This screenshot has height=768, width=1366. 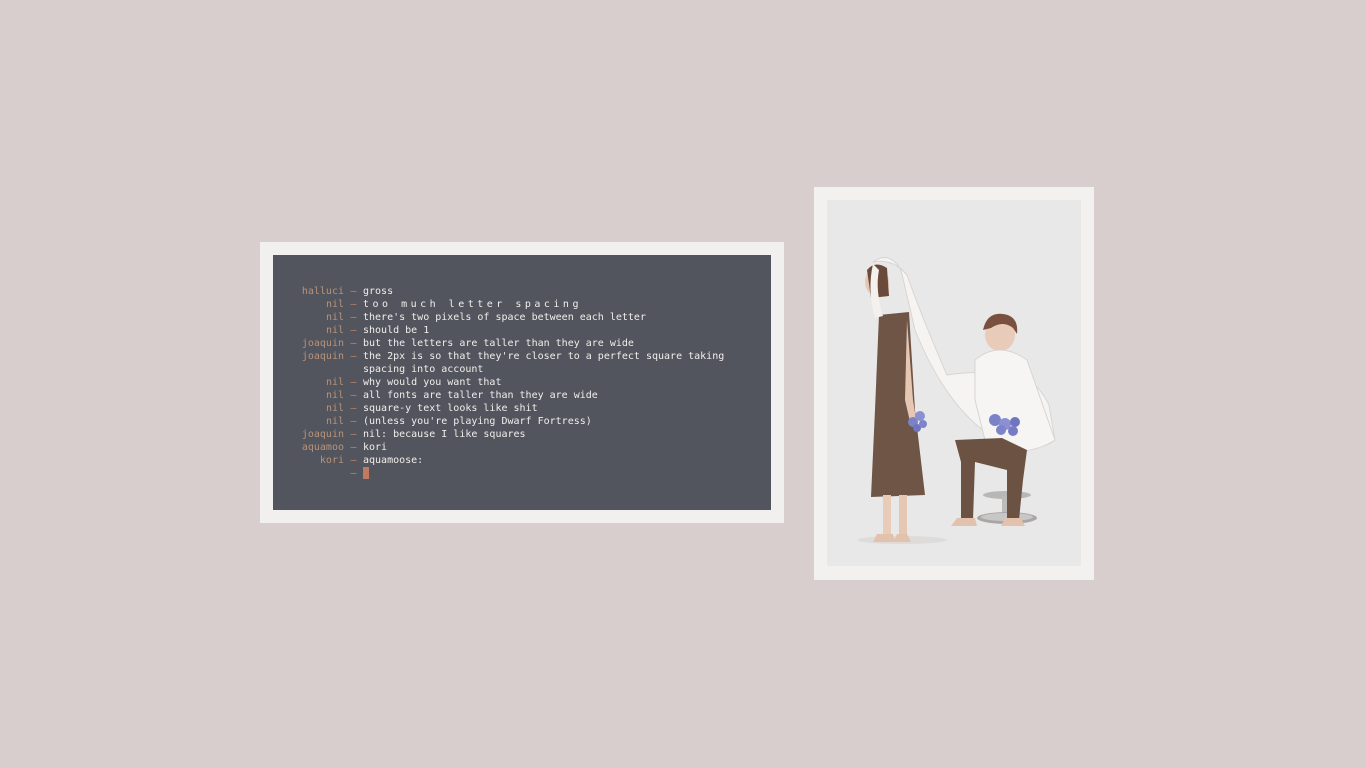 What do you see at coordinates (522, 330) in the screenshot?
I see `chat-line: nil – should be 1` at bounding box center [522, 330].